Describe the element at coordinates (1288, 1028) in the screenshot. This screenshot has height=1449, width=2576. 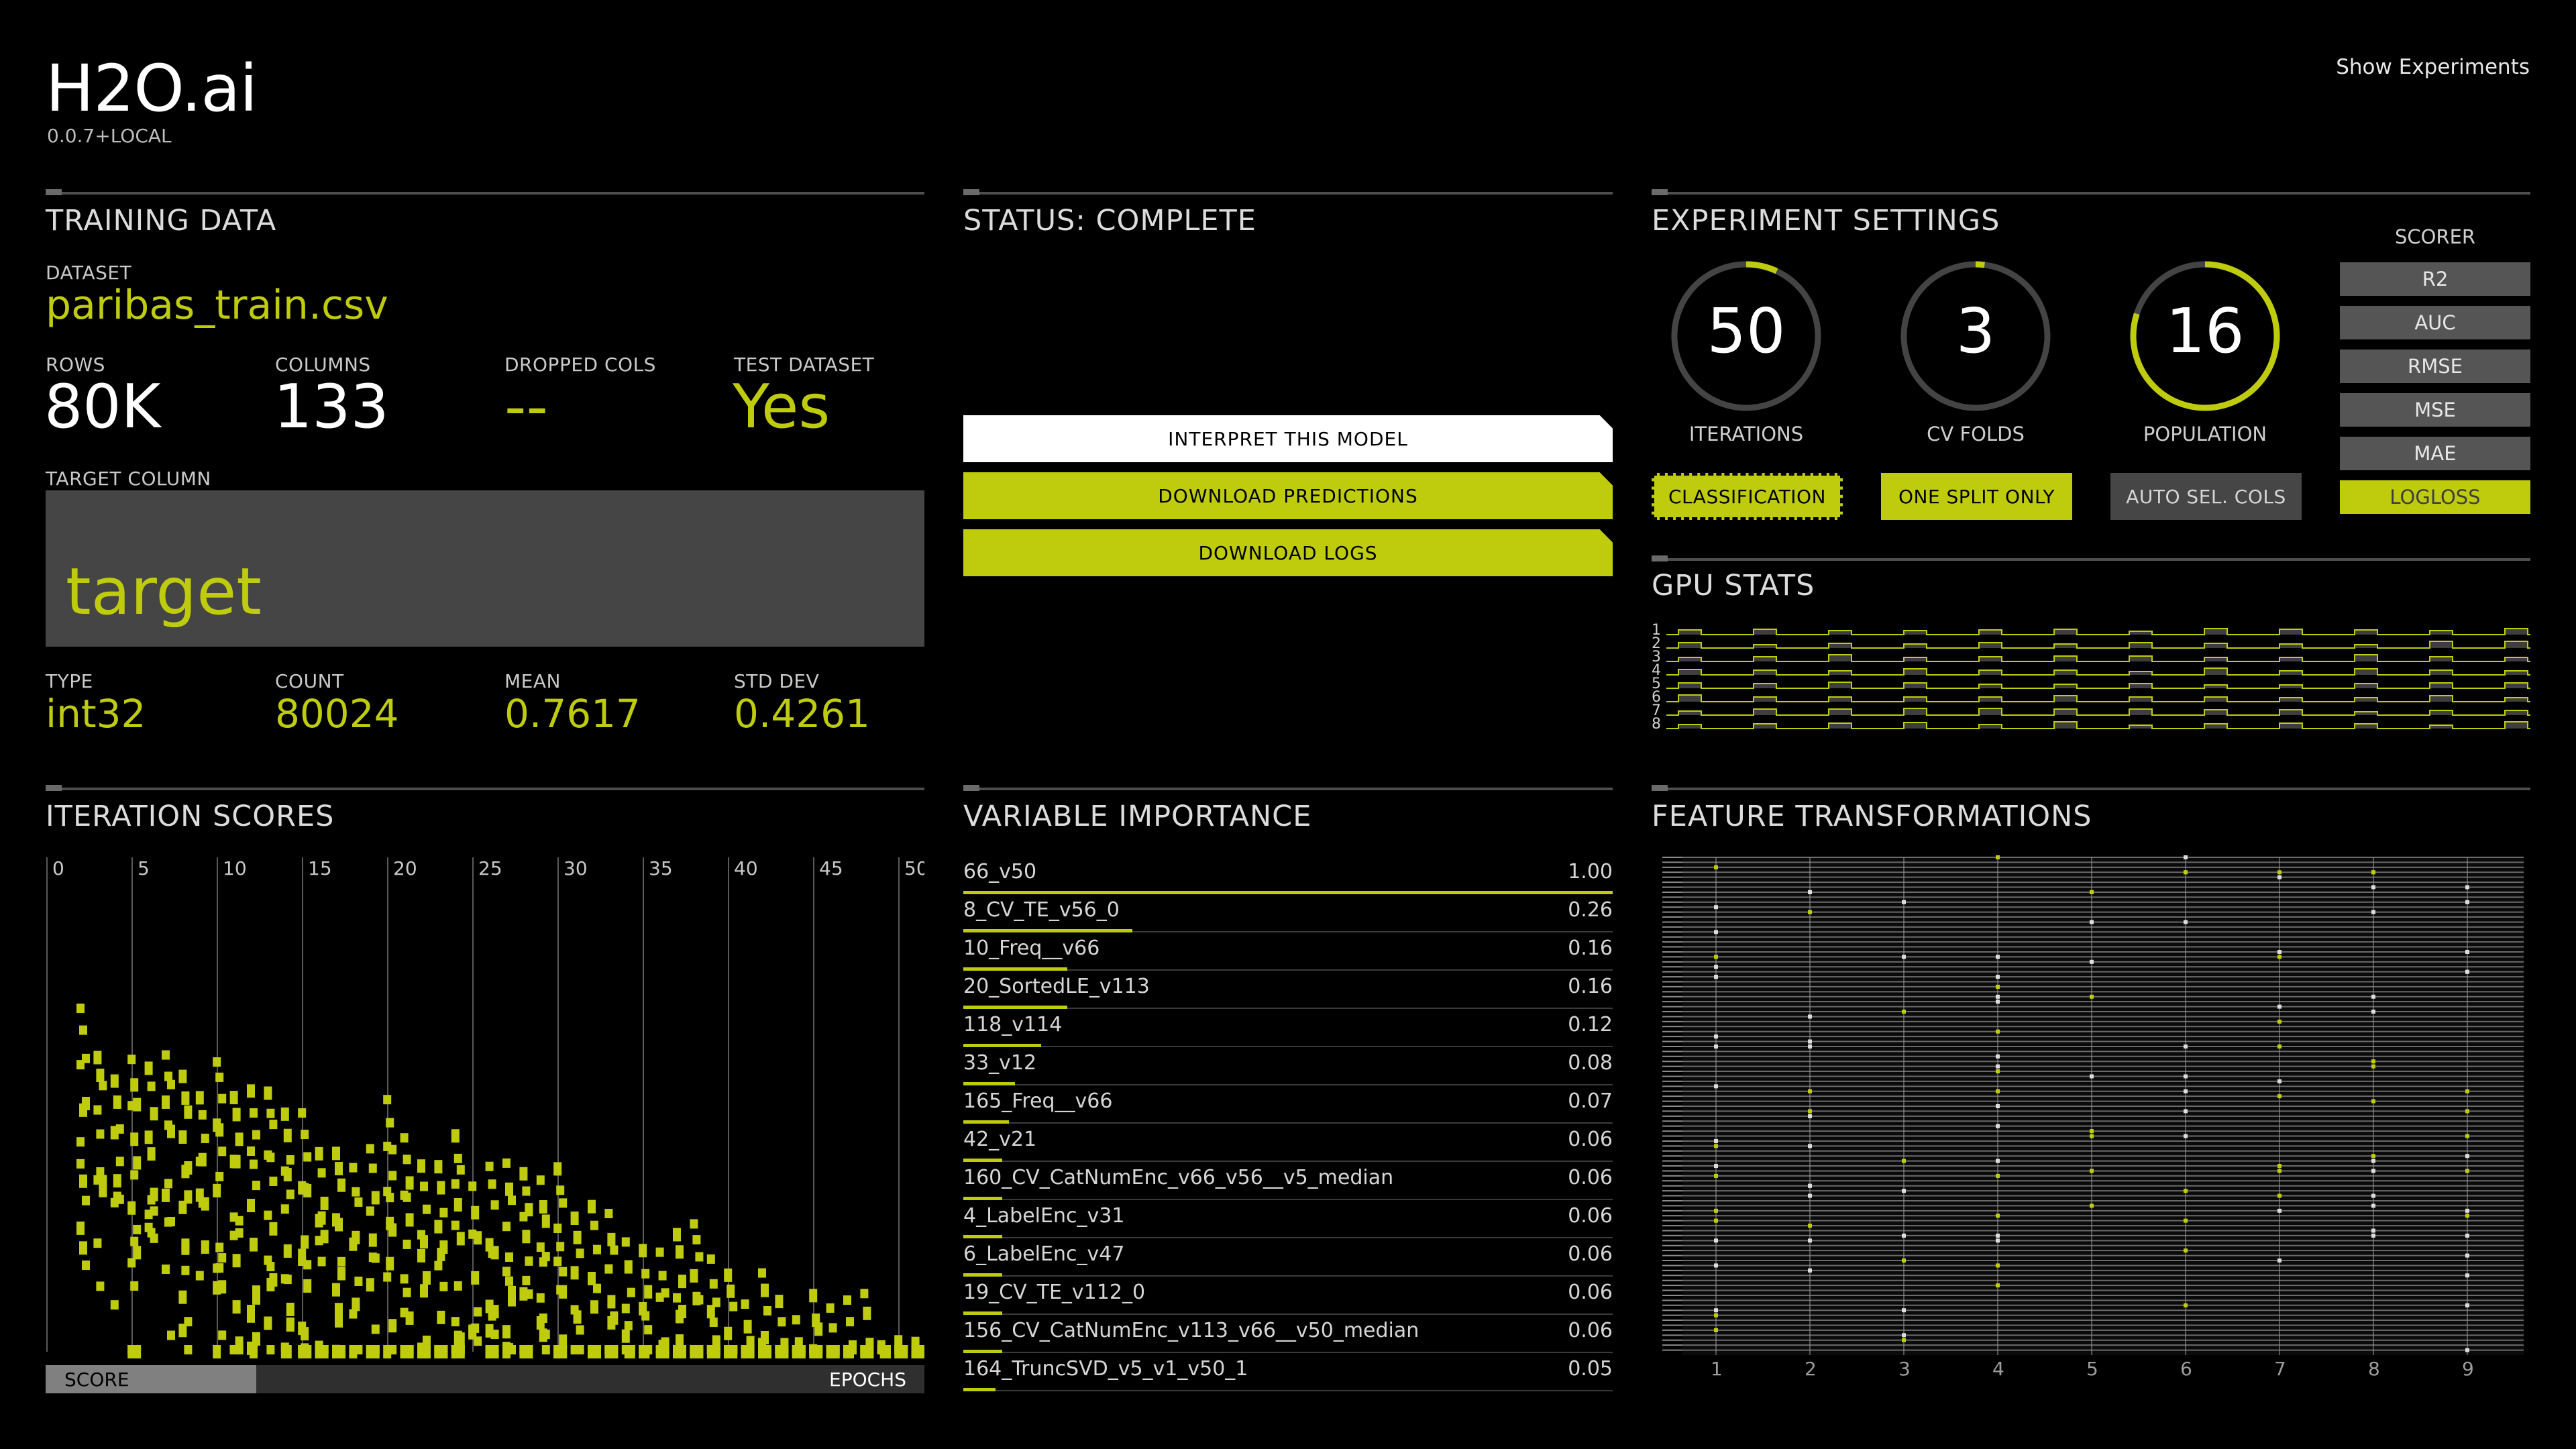
I see `variable-importance-row: 118_v114 0.12` at that location.